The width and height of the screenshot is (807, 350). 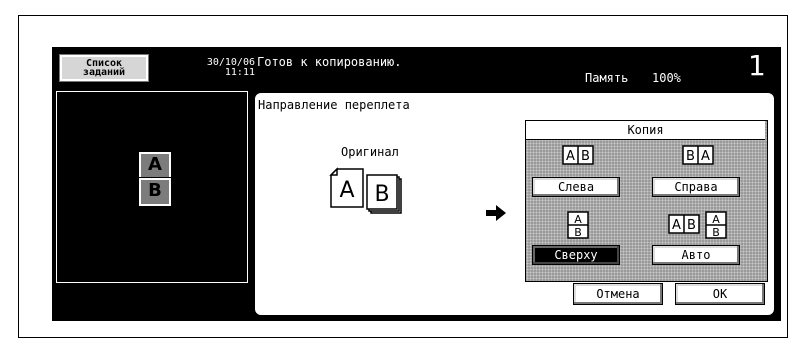 What do you see at coordinates (155, 166) in the screenshot?
I see `preview-page-a: A` at bounding box center [155, 166].